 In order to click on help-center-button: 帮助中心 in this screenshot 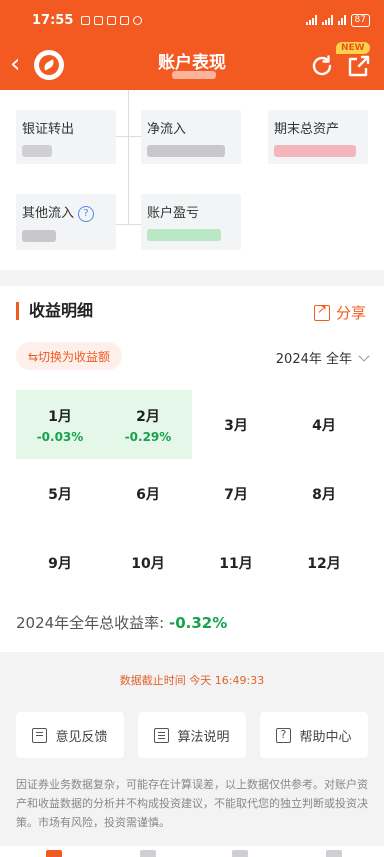, I will do `click(314, 735)`.